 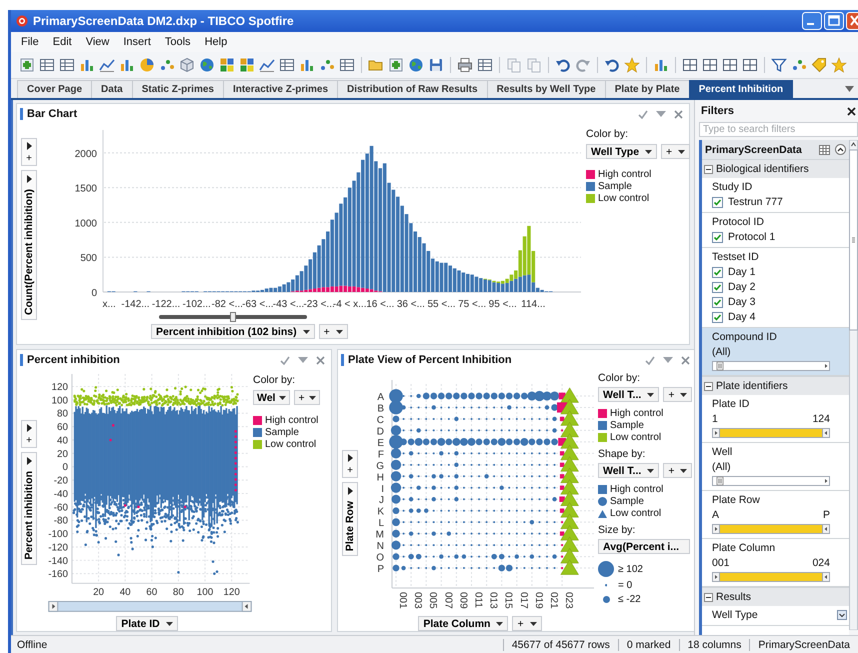 What do you see at coordinates (717, 111) in the screenshot?
I see `panel-title: Filters` at bounding box center [717, 111].